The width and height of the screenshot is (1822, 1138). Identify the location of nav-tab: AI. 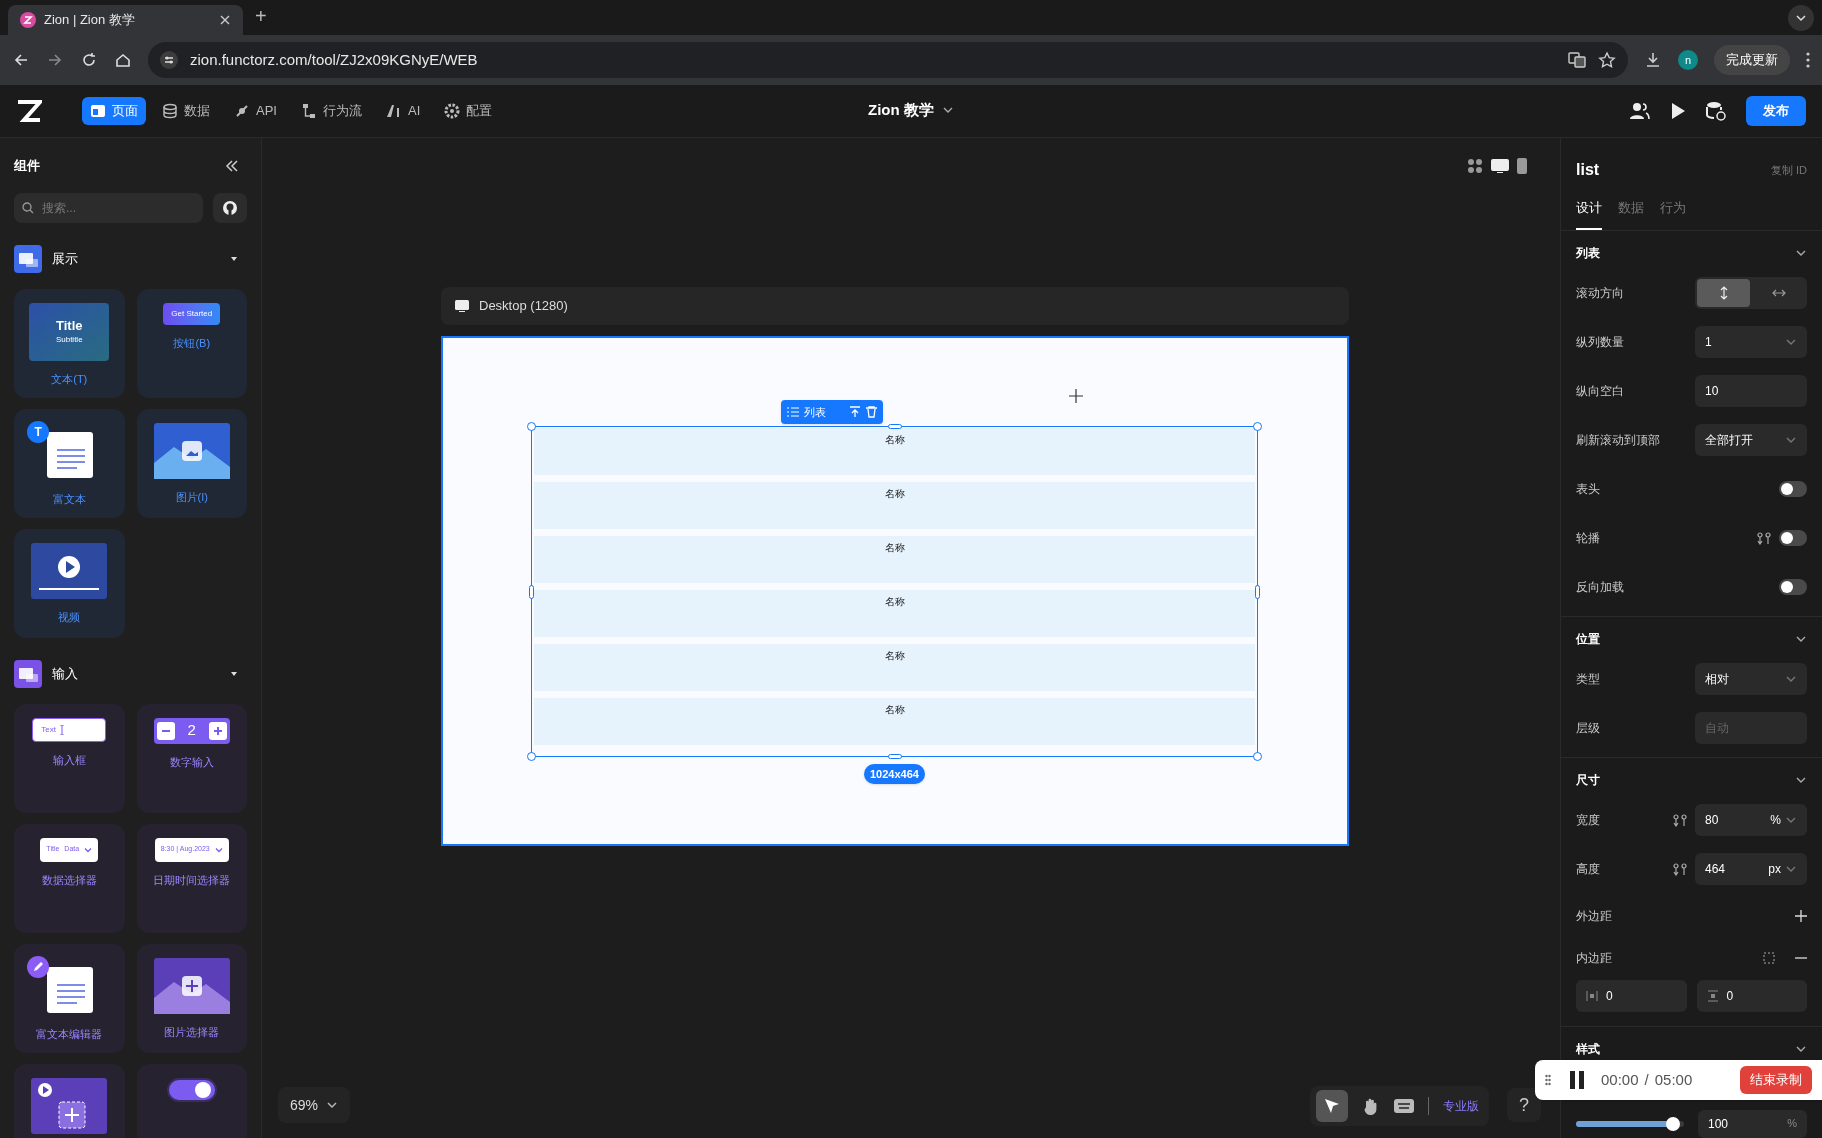
(403, 111).